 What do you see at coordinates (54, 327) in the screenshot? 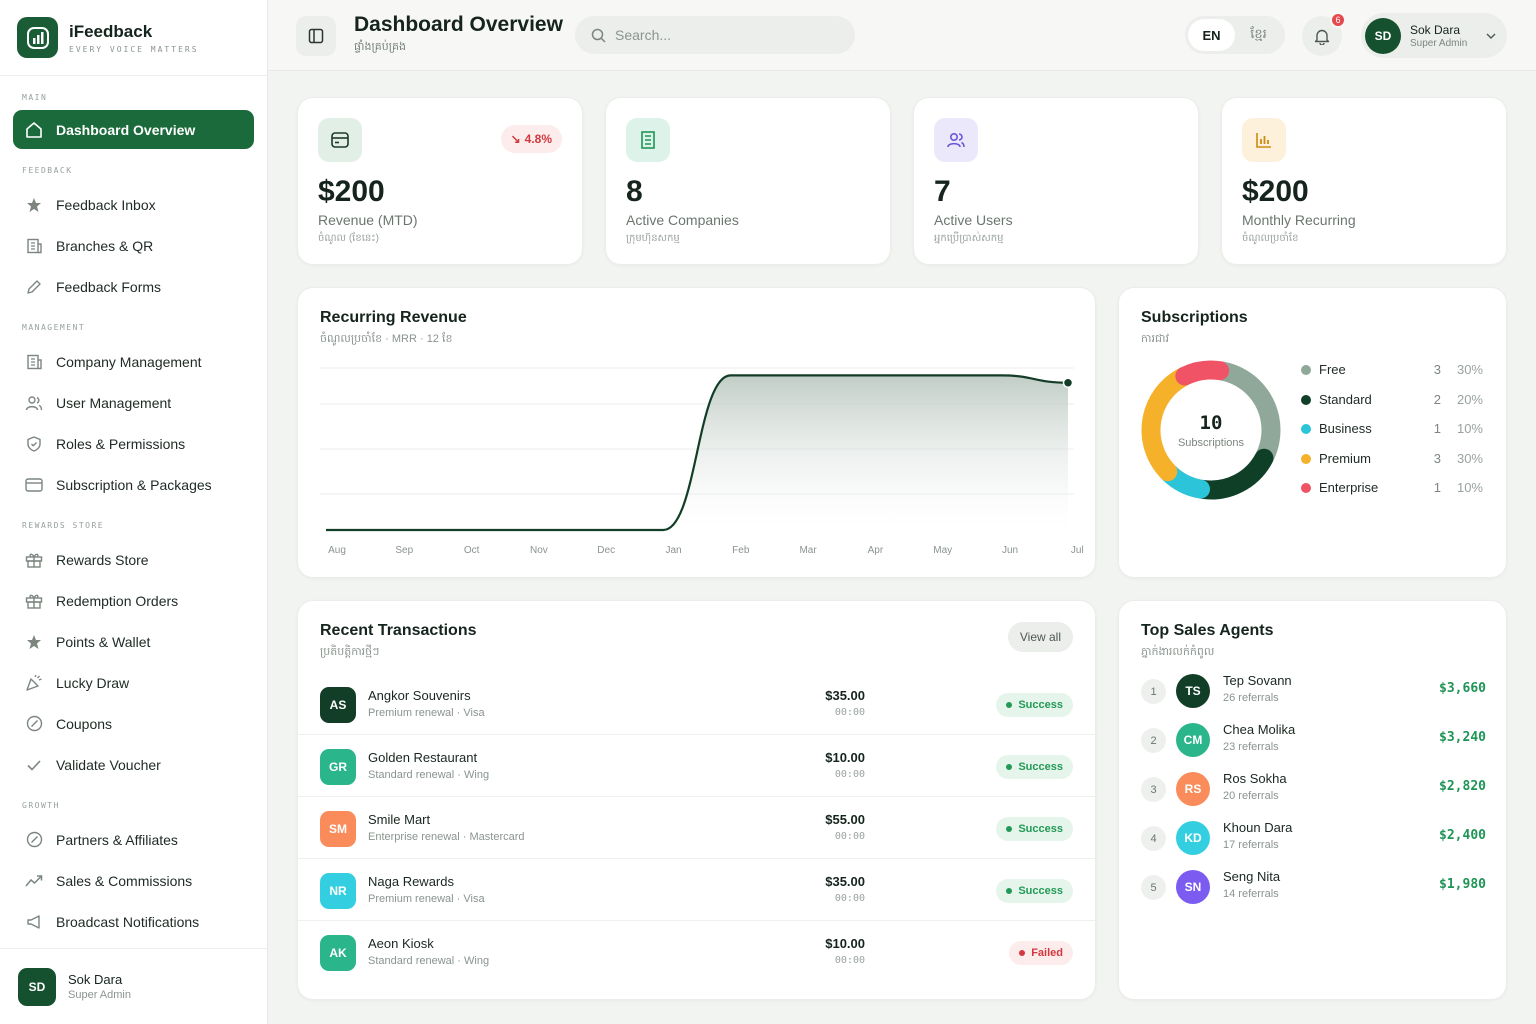
I see `section-management: MANAGEMENT` at bounding box center [54, 327].